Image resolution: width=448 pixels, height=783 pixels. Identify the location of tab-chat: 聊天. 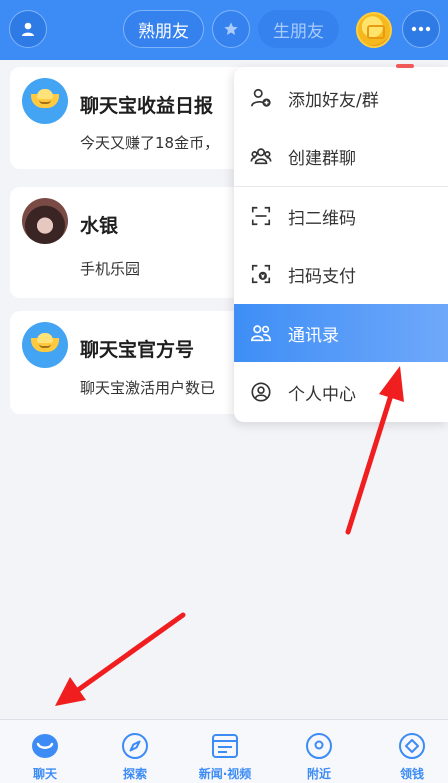
(45, 751).